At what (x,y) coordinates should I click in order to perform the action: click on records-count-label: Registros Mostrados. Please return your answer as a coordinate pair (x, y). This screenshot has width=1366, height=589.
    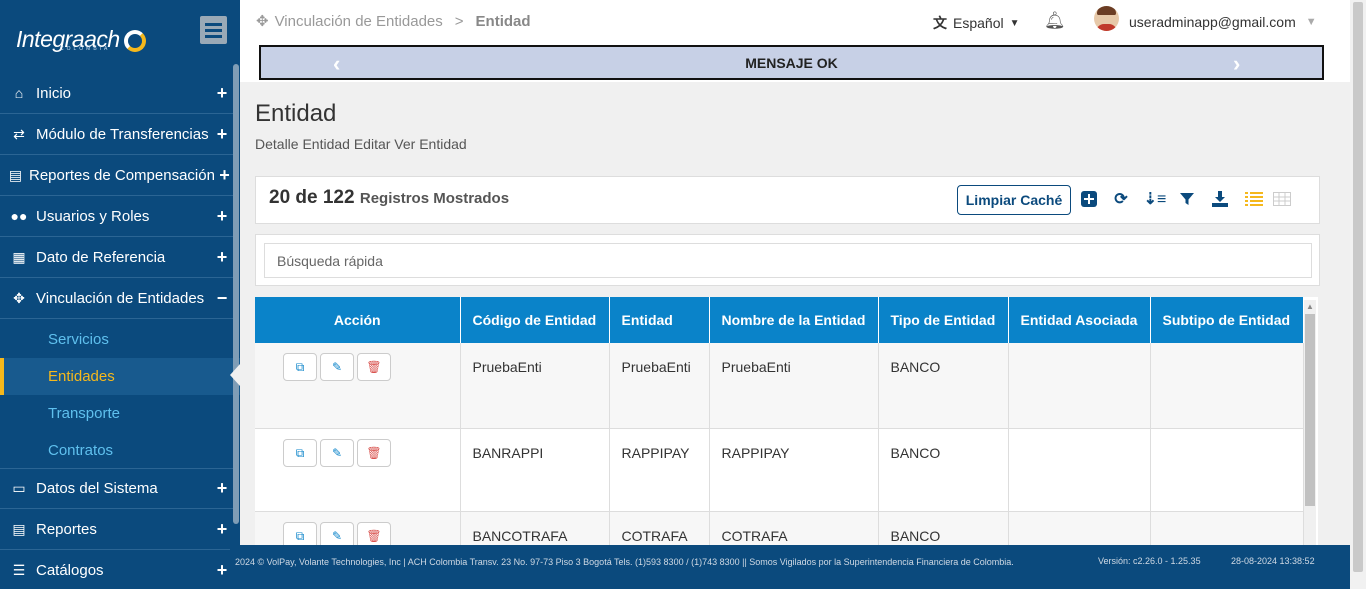
    Looking at the image, I should click on (434, 198).